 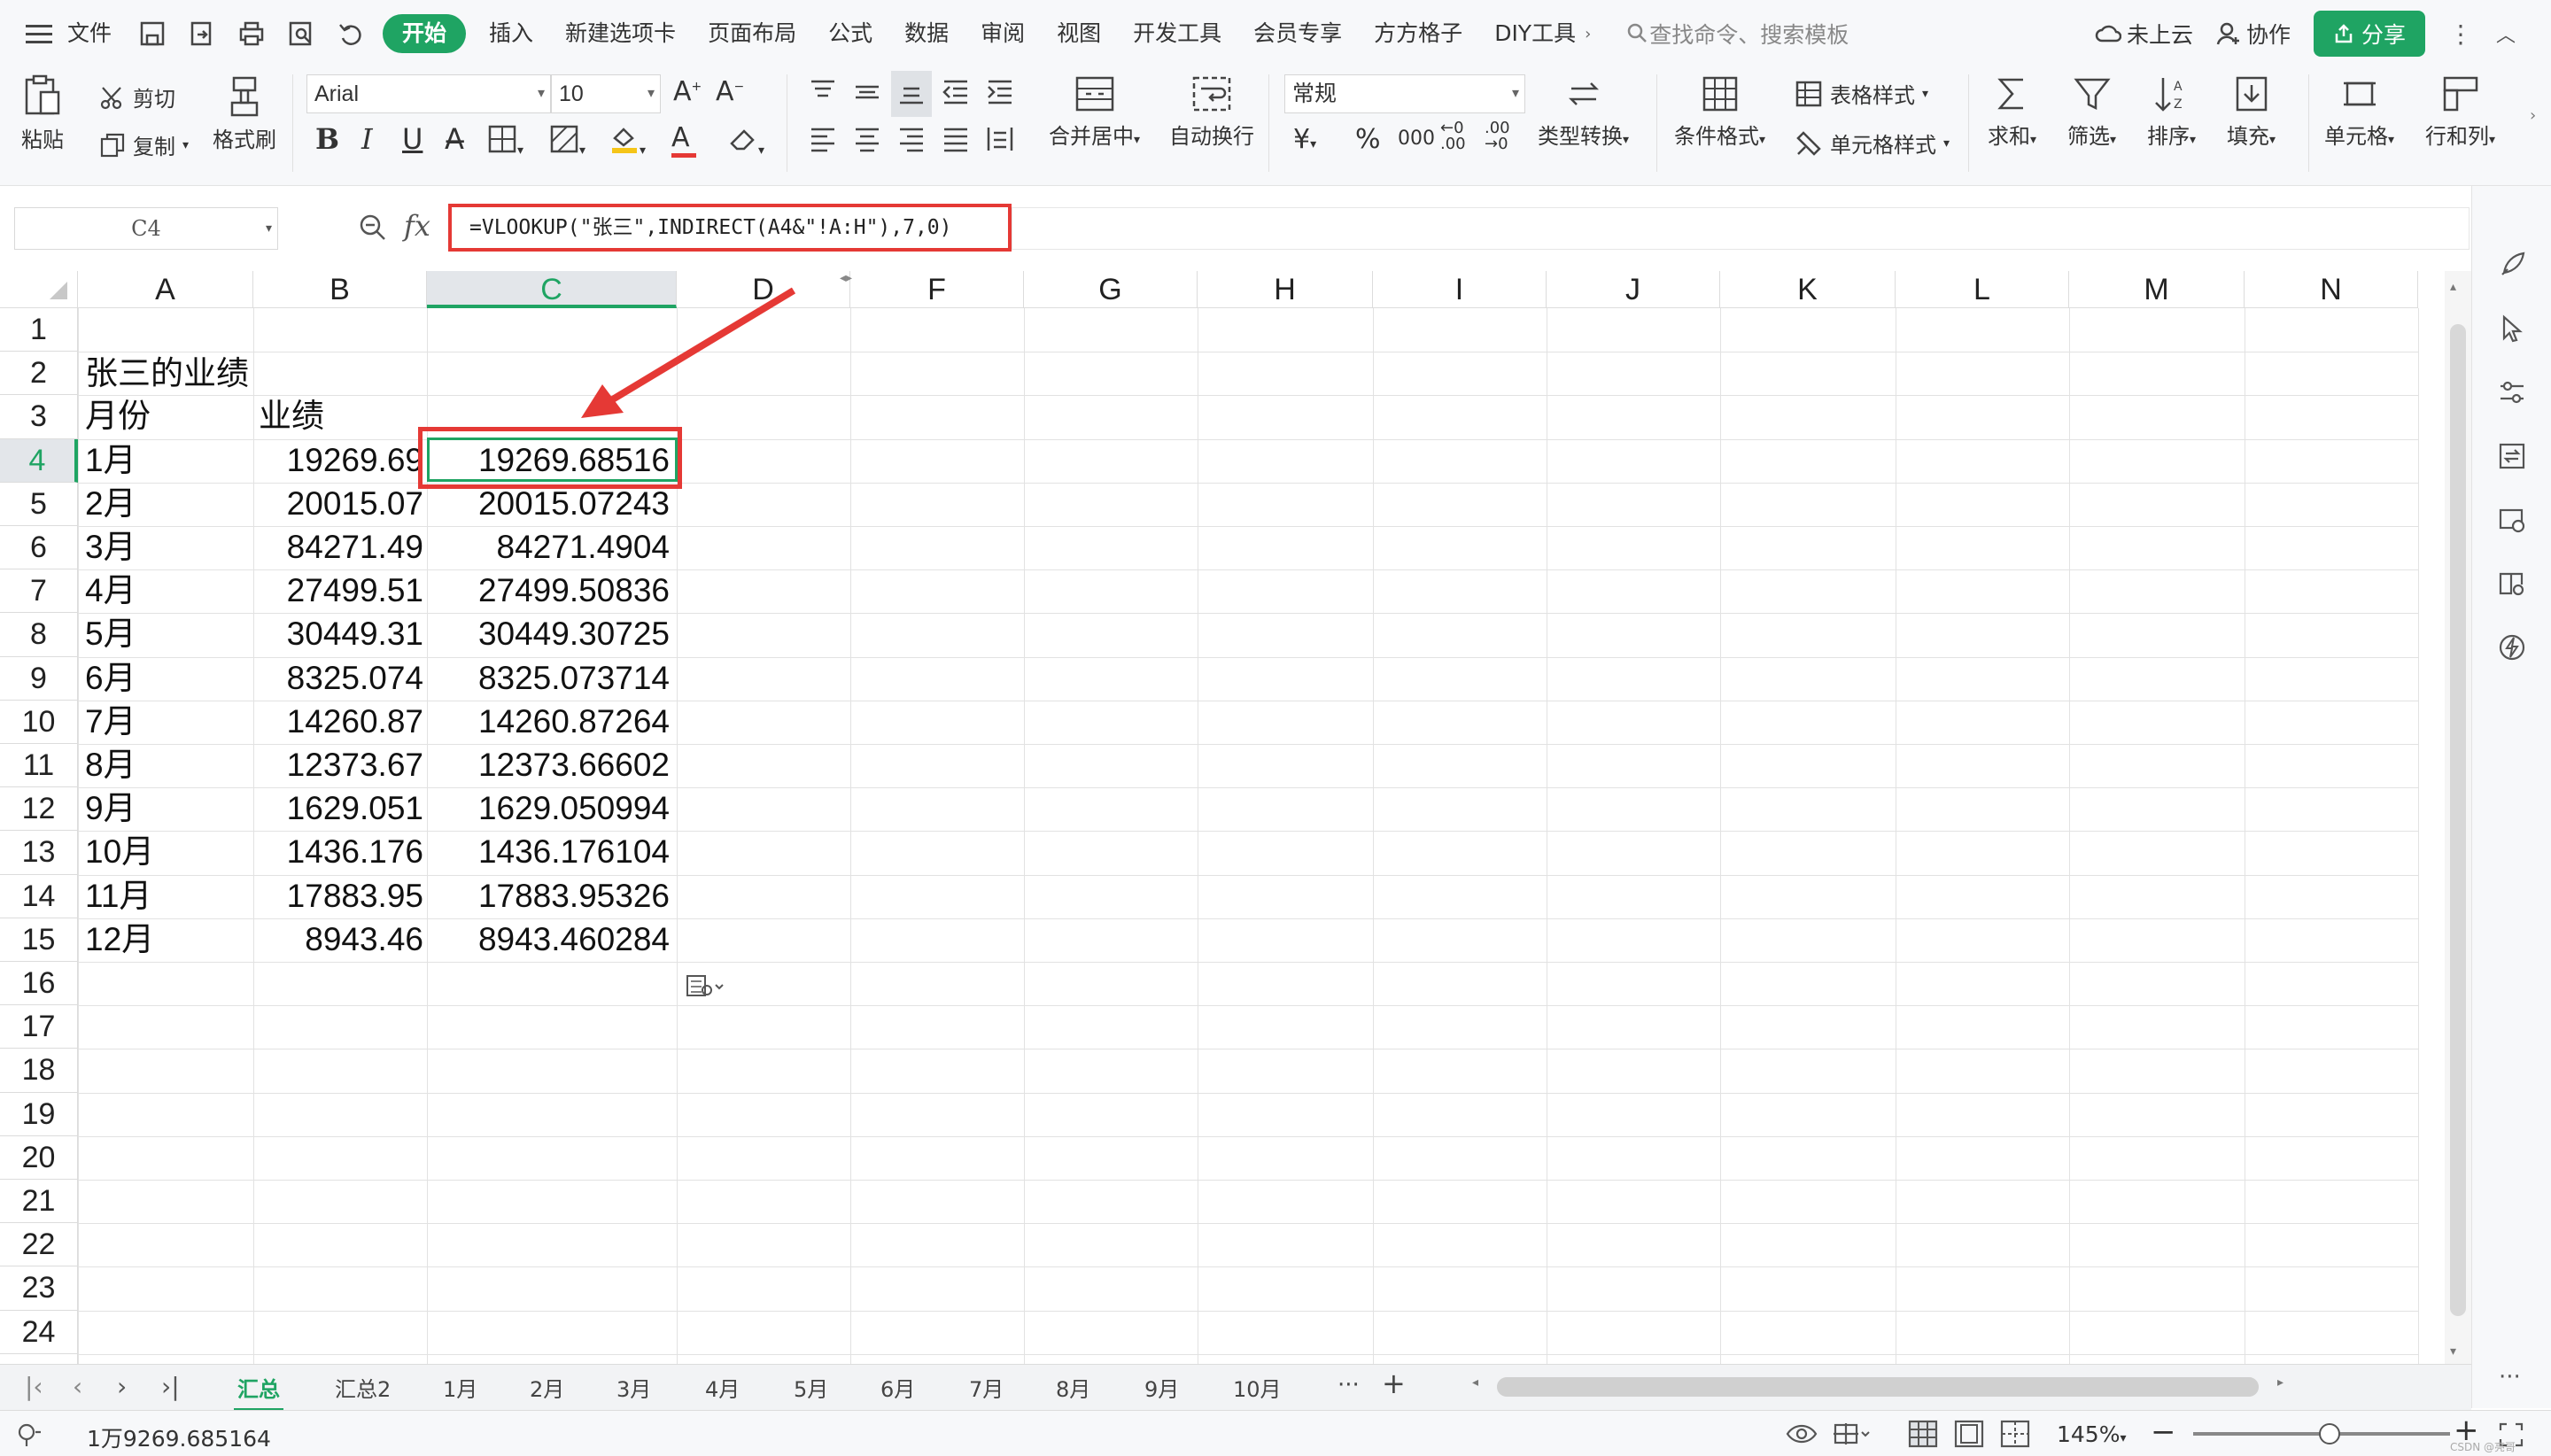 I want to click on freeze-icon, so click(x=1851, y=1433).